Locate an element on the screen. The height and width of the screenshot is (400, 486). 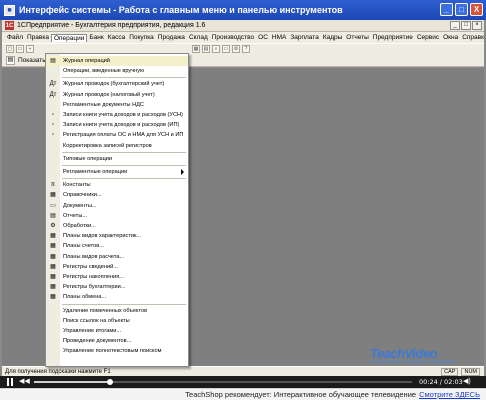
video-player-bar: ◀◀ 00:24 / 02:03 ◀) is located at coordinates (243, 382).